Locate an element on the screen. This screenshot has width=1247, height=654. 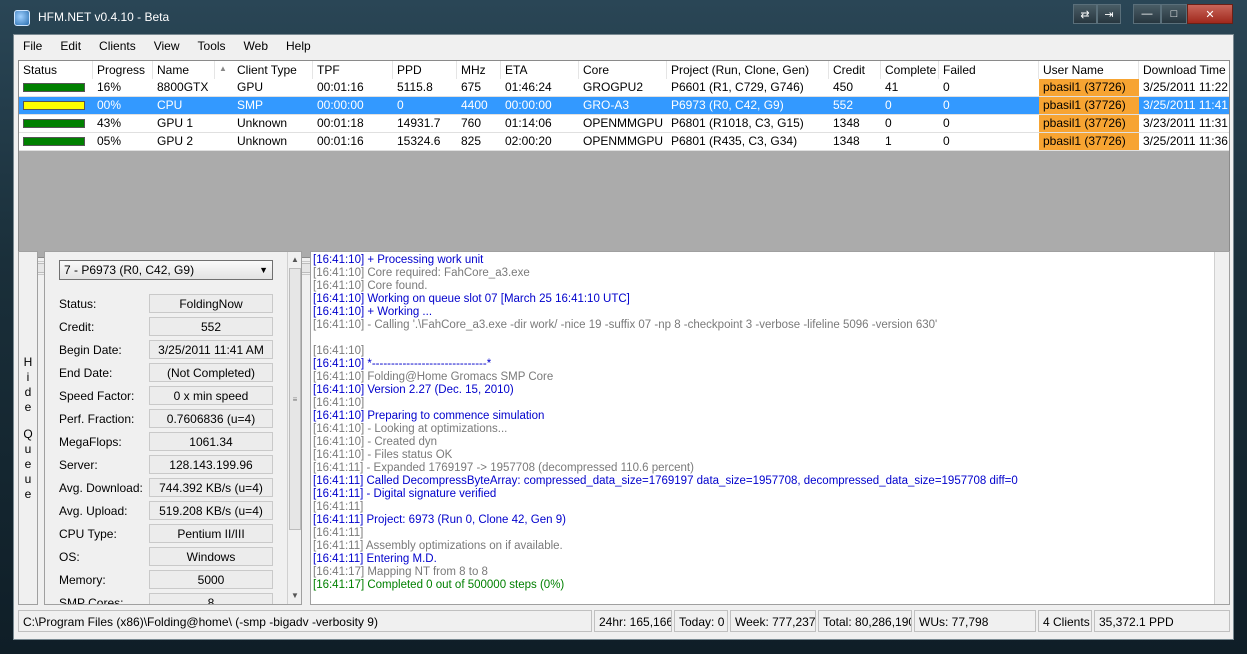
cell-name: 8800GTX is located at coordinates (183, 87).